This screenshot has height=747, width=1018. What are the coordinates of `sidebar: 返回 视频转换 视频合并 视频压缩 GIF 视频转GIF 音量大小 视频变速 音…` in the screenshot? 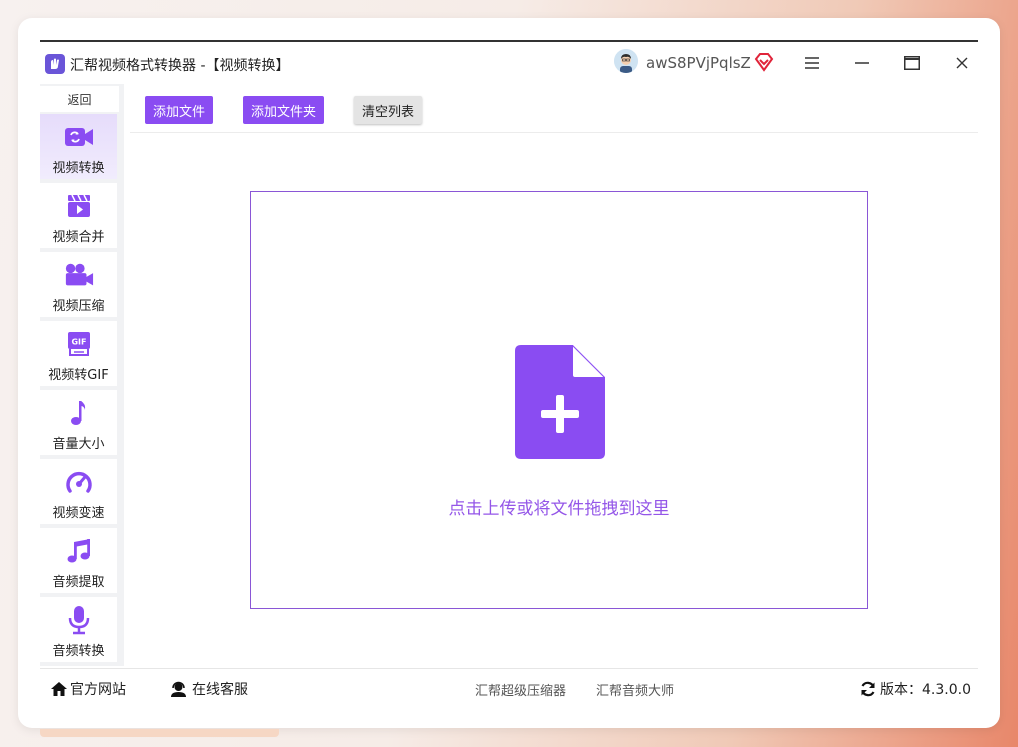 It's located at (82, 375).